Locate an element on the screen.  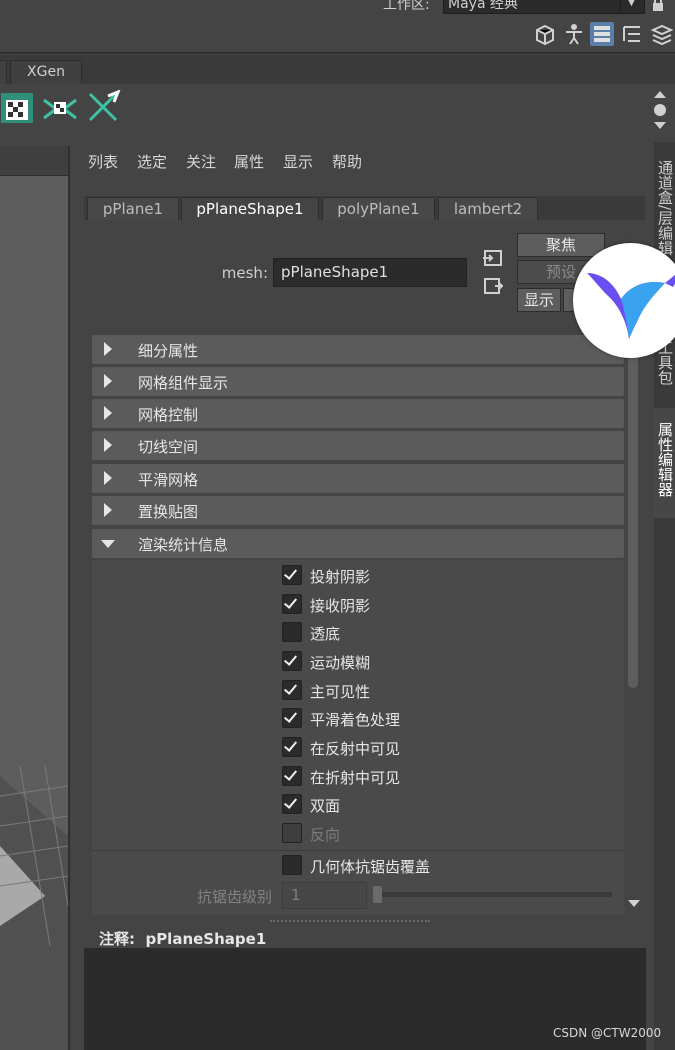
shelf-tab-xgen: XGen is located at coordinates (46, 72).